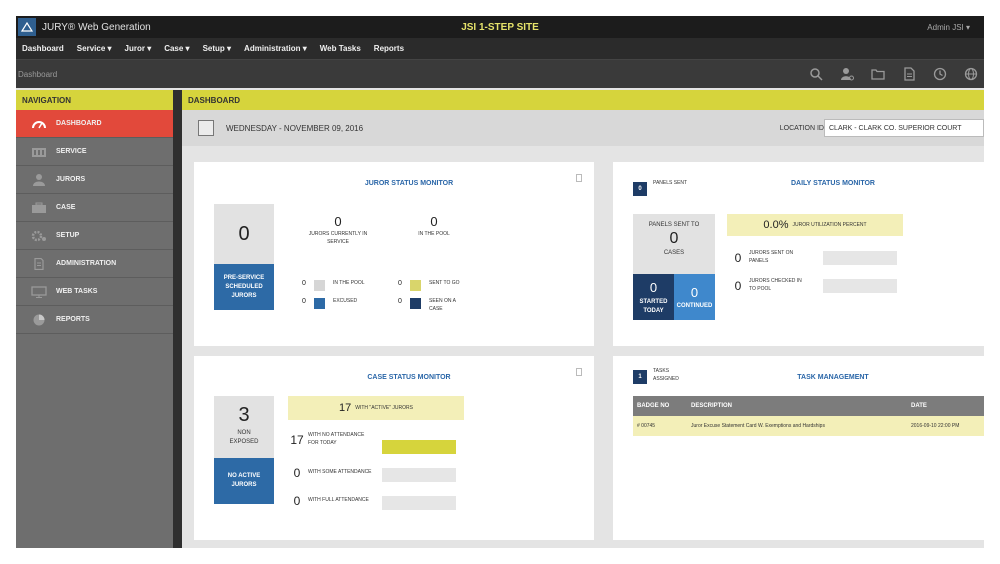  I want to click on legend-swatch, so click(415, 303).